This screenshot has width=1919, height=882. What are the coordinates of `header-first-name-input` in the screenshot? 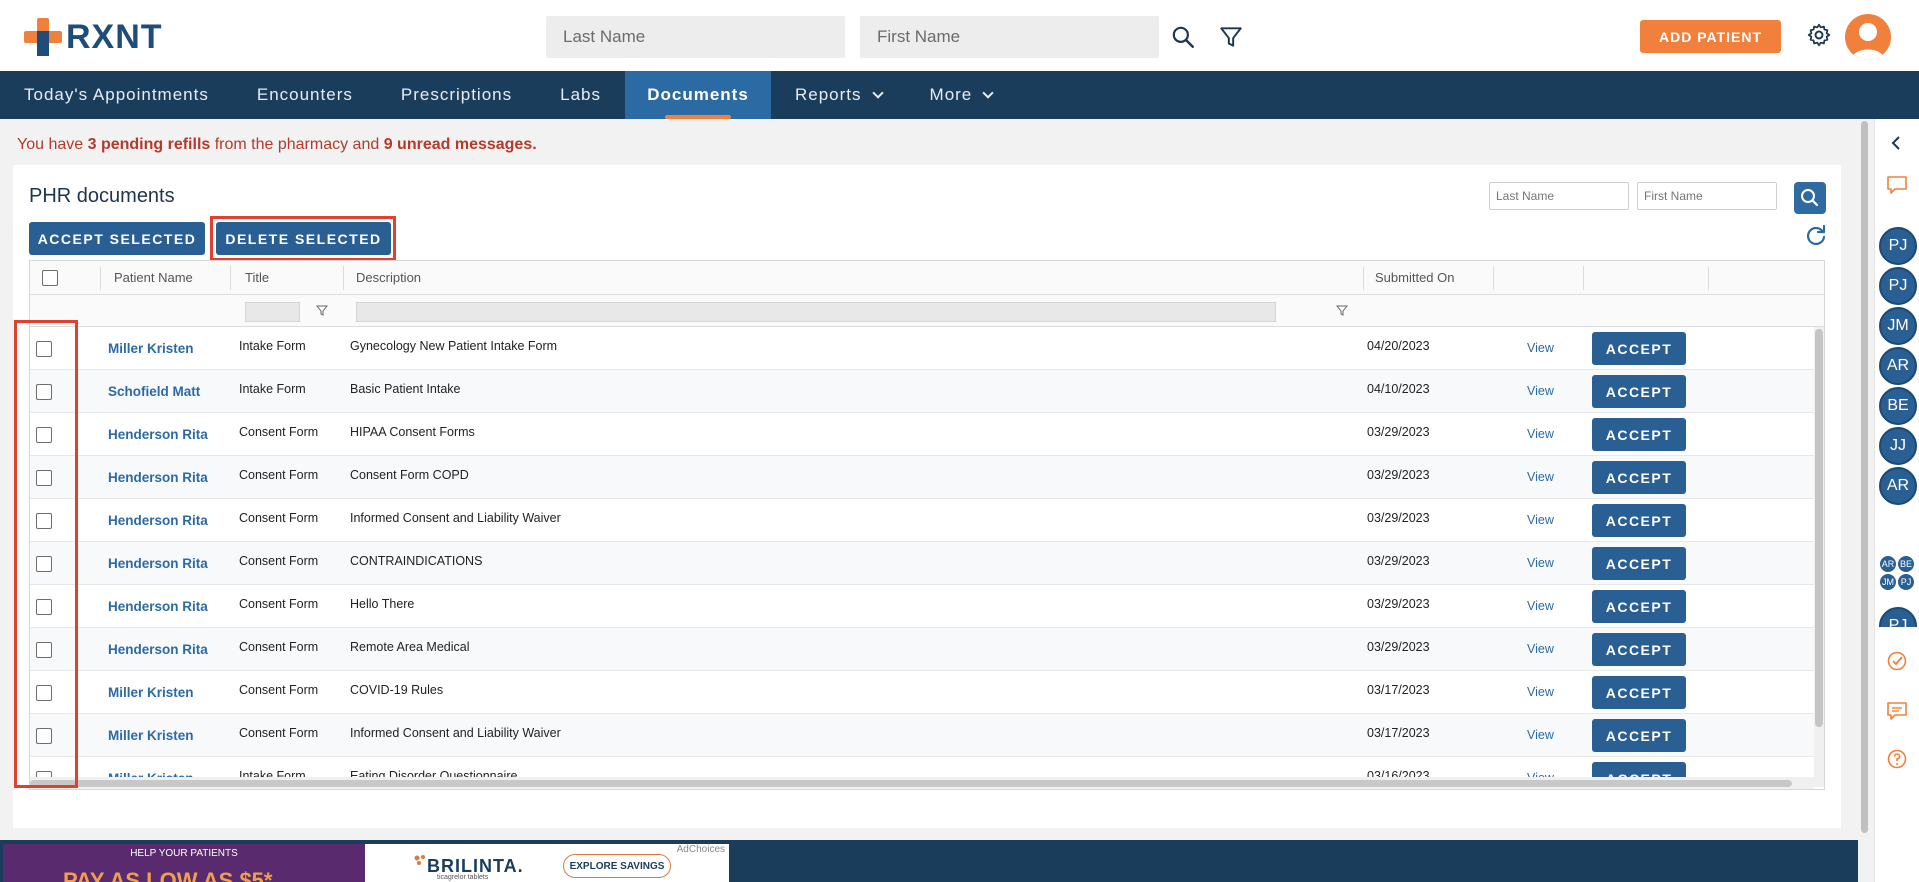 It's located at (1009, 37).